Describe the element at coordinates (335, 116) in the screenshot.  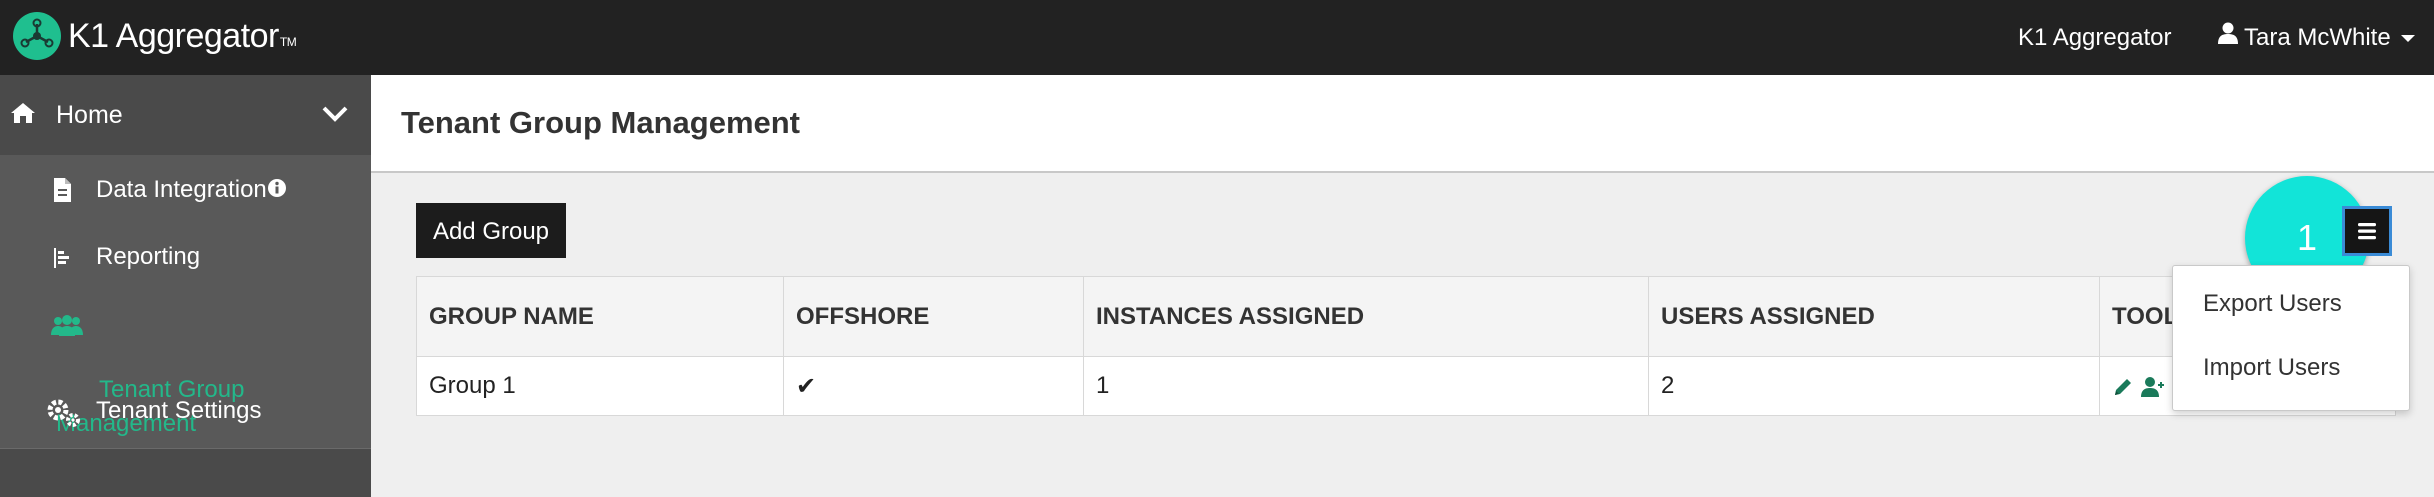
I see `chevron-down-icon` at that location.